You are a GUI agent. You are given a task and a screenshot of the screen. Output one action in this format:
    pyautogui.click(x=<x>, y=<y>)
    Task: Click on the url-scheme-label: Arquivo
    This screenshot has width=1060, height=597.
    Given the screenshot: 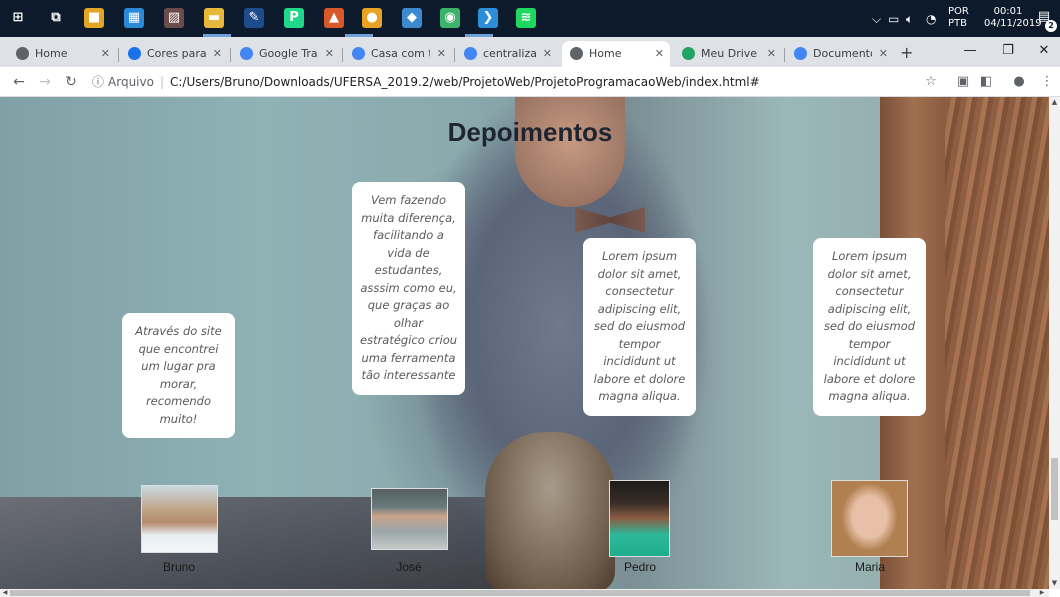 What is the action you would take?
    pyautogui.click(x=131, y=82)
    